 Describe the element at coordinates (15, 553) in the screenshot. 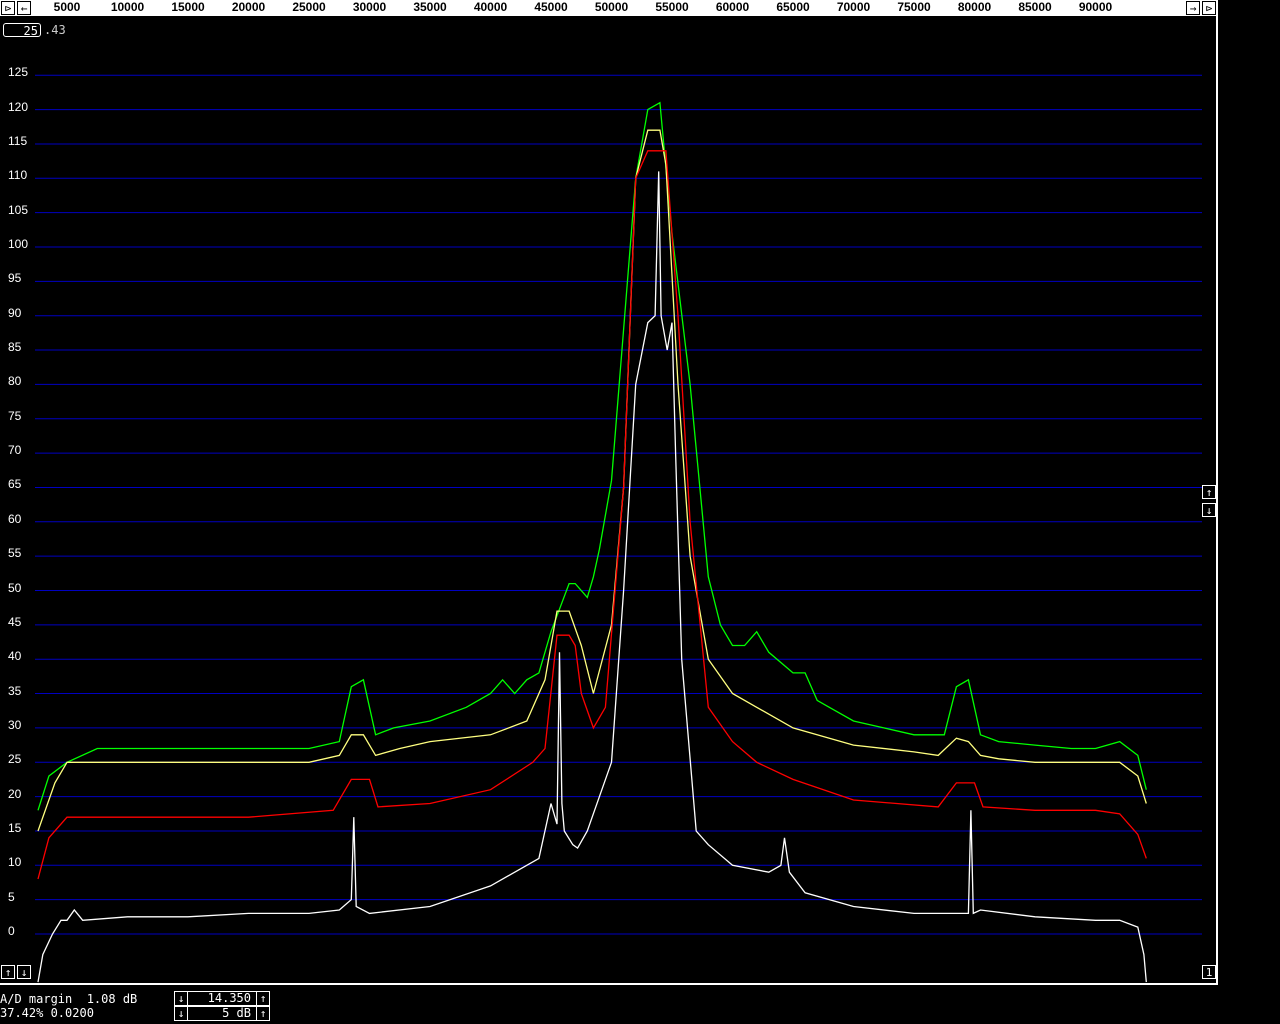

I see `y-tick-label: 55` at that location.